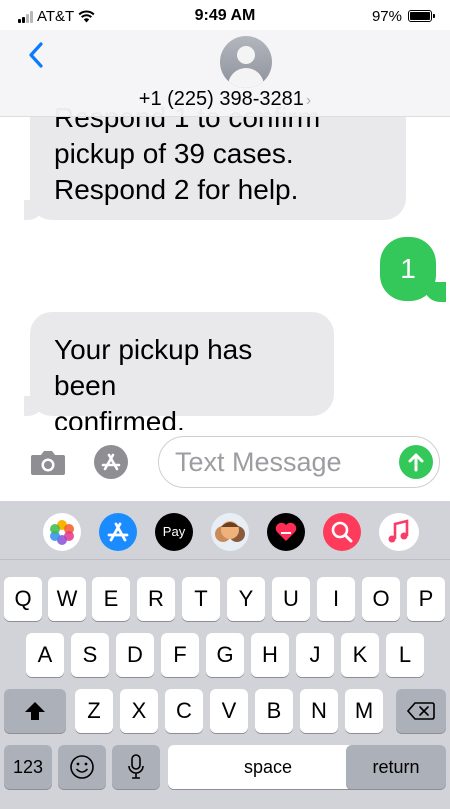 Image resolution: width=450 pixels, height=809 pixels. I want to click on apple-pay-label: Pay, so click(174, 531).